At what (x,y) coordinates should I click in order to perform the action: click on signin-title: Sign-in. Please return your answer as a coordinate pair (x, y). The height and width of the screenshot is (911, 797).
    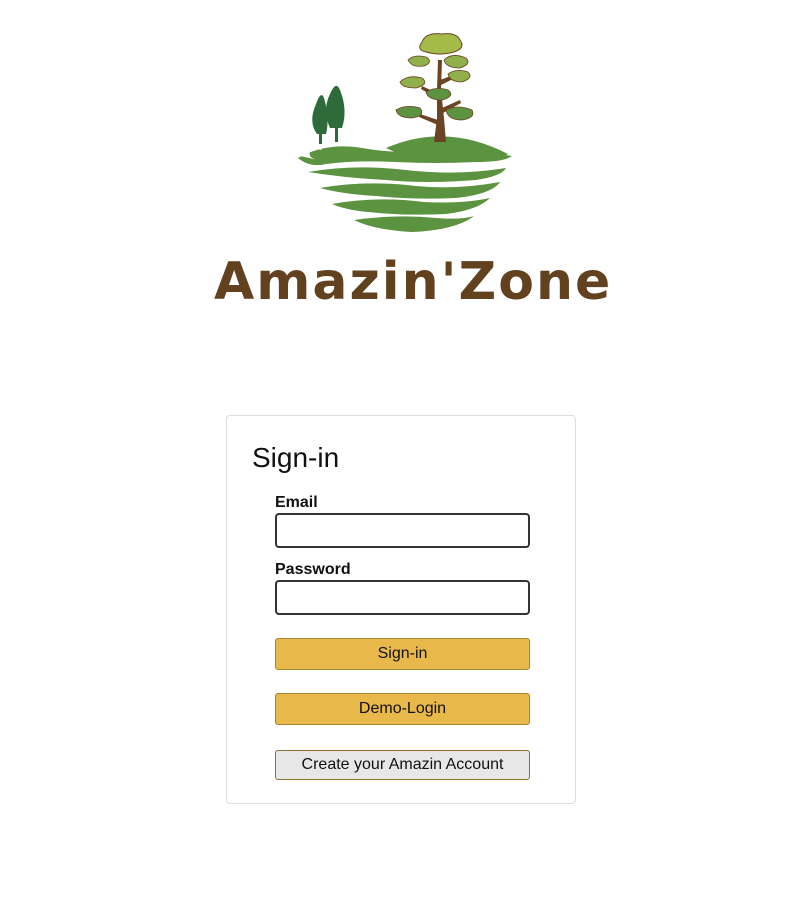
    Looking at the image, I should click on (296, 457).